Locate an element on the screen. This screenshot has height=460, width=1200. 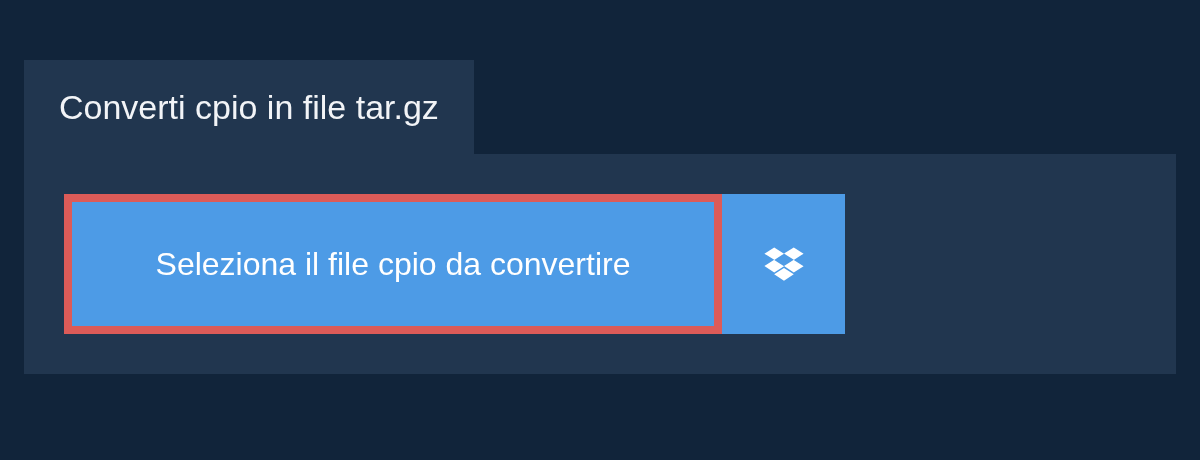
cloud-storage-button is located at coordinates (783, 264).